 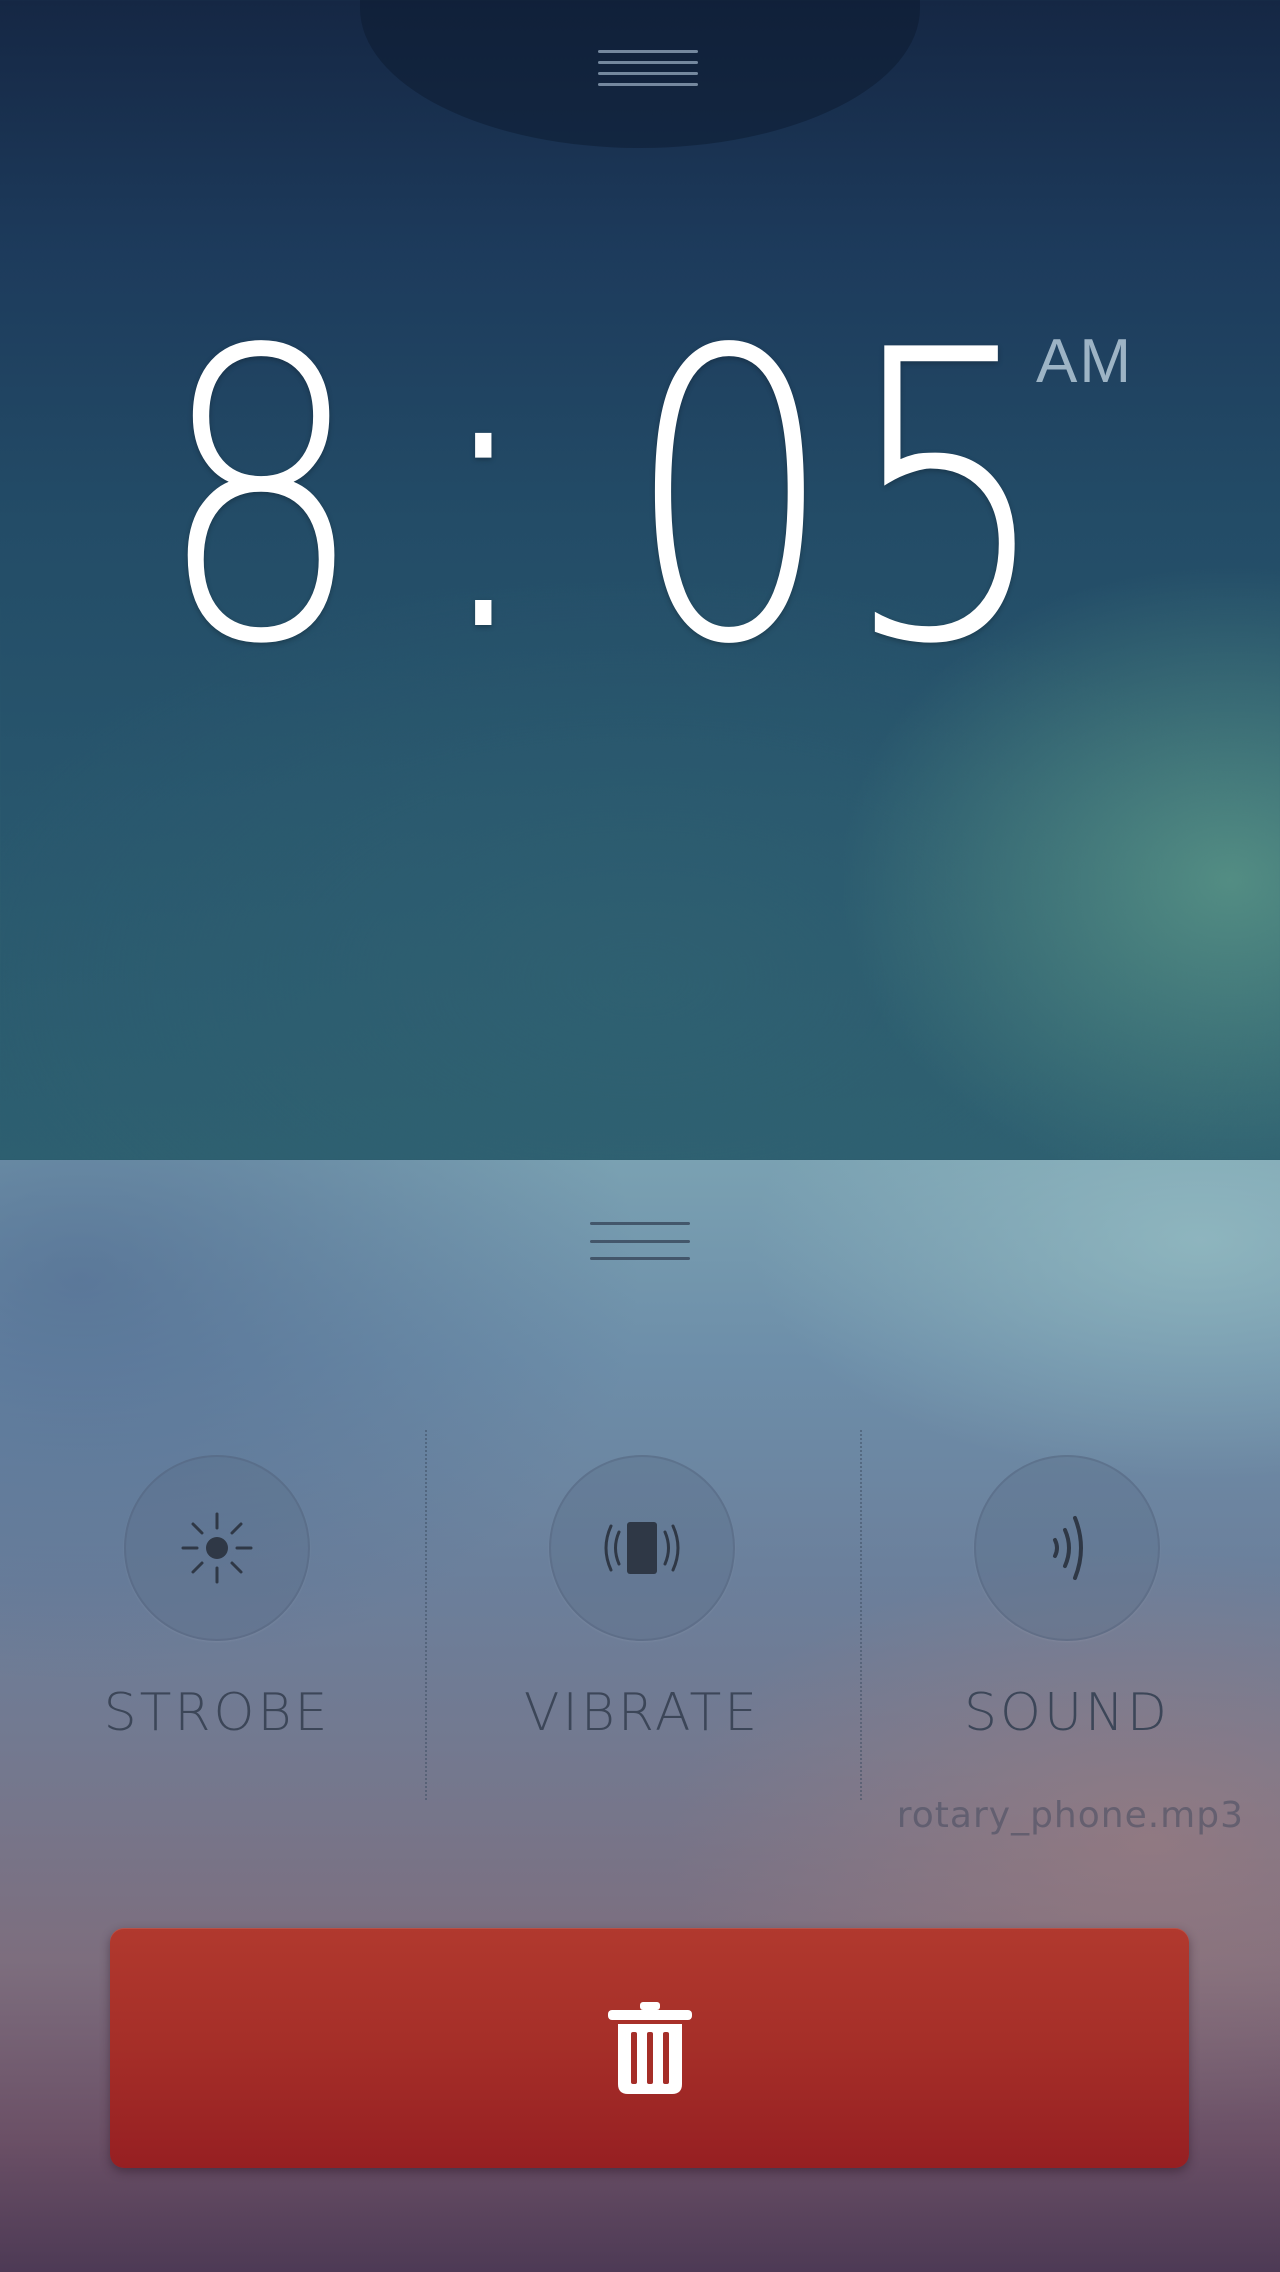 I want to click on strobe-toggle-button, so click(x=217, y=1548).